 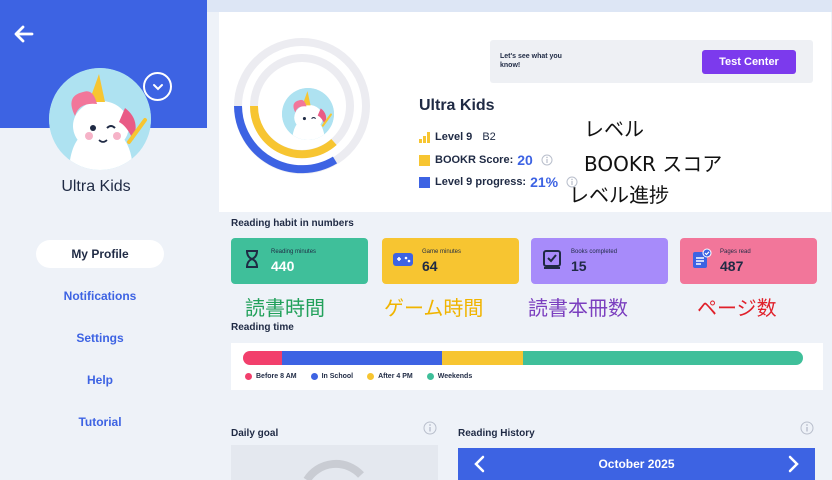 I want to click on stat-value: 15, so click(x=579, y=266).